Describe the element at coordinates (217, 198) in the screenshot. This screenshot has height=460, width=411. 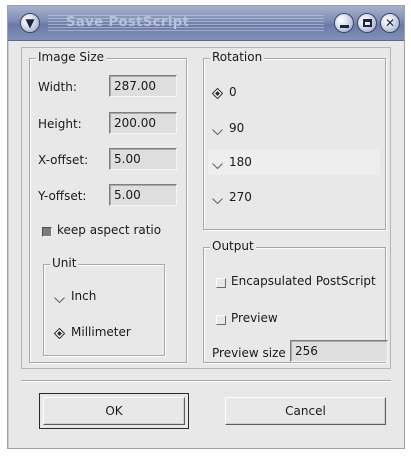
I see `rotation-270-radio` at that location.